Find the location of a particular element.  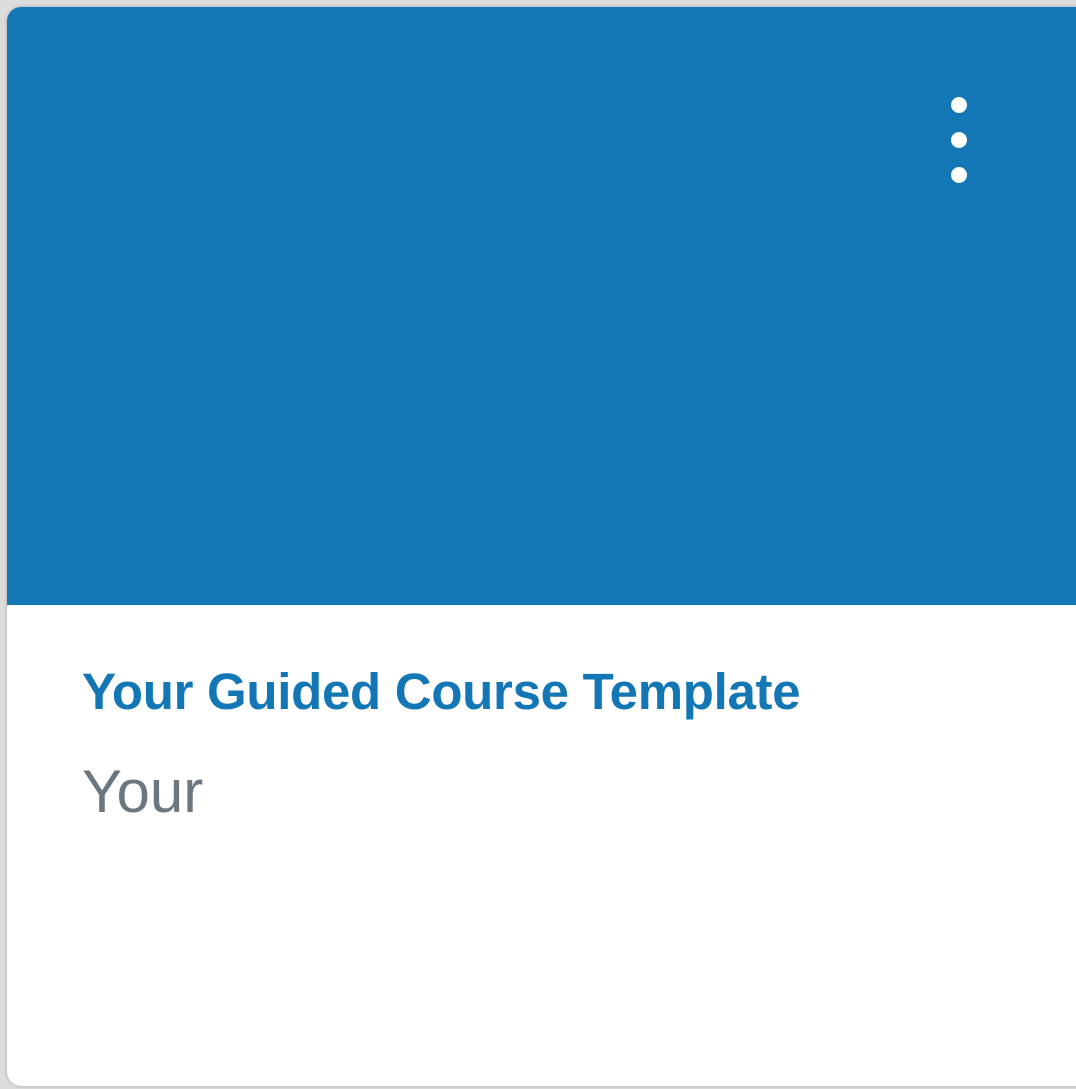

course-options-button is located at coordinates (959, 140).